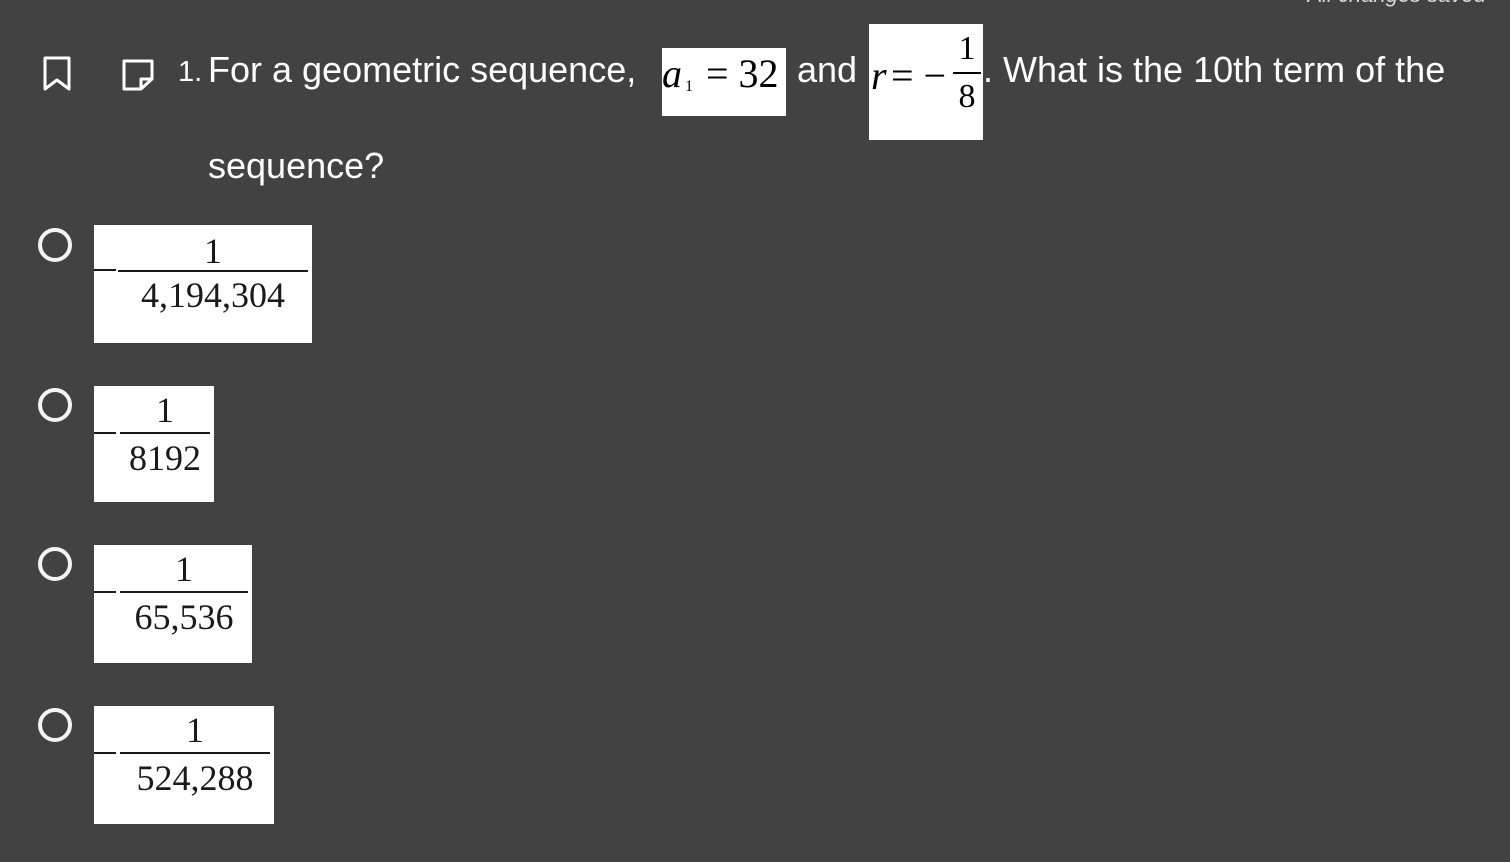  Describe the element at coordinates (422, 69) in the screenshot. I see `question-text-before: For a geometric sequence,` at that location.